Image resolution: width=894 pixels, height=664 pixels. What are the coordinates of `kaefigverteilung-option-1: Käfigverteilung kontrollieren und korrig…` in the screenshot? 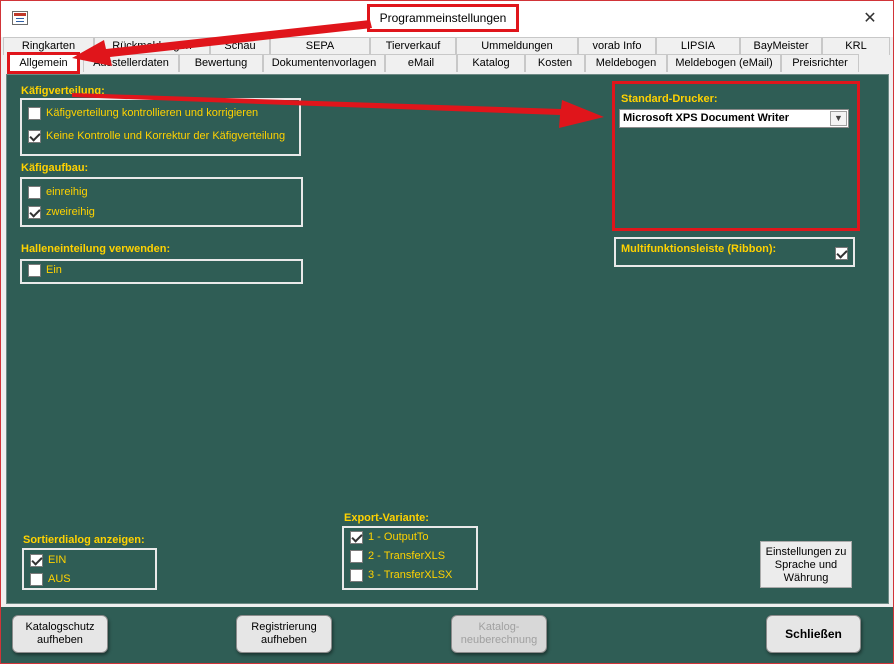 It's located at (143, 113).